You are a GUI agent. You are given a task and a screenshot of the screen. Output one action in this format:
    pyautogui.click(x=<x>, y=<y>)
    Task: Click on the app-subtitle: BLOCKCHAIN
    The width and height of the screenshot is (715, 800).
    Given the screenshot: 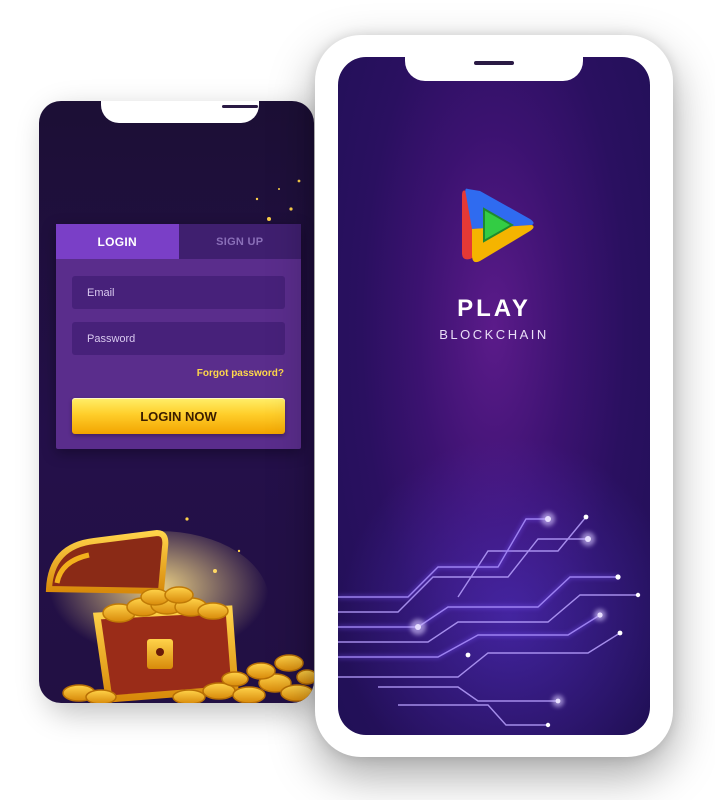 What is the action you would take?
    pyautogui.click(x=494, y=334)
    